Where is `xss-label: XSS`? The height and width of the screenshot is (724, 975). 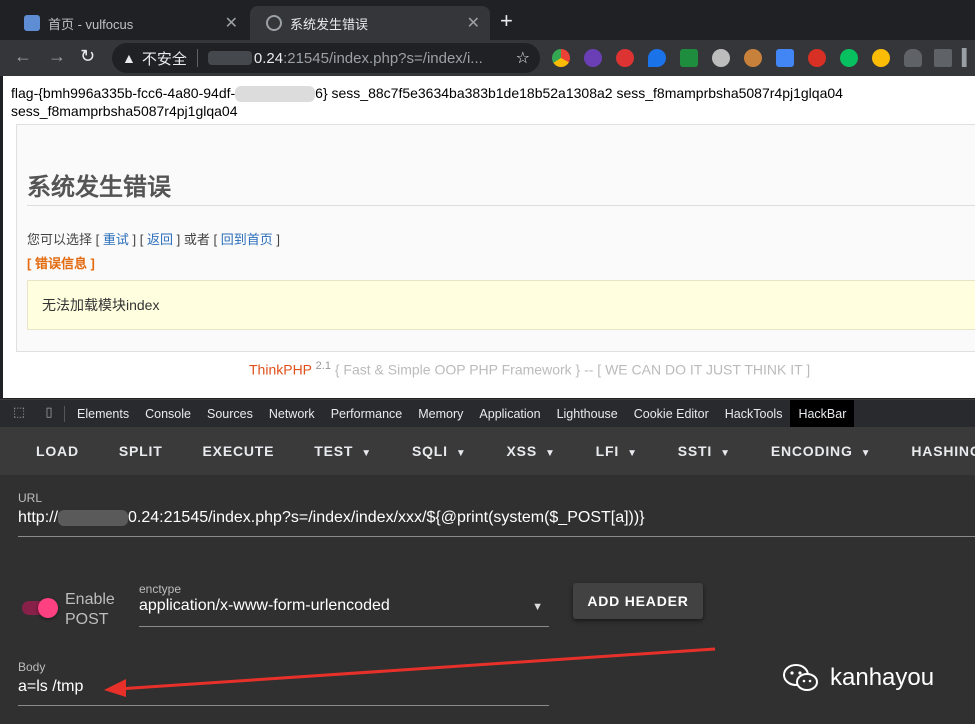
xss-label: XSS is located at coordinates (521, 451).